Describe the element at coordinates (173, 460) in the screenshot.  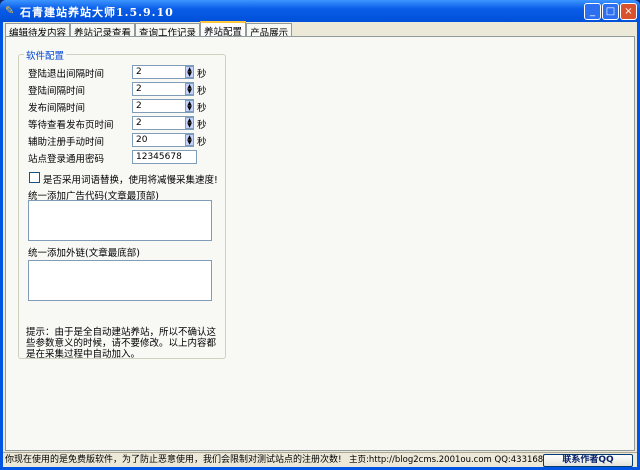
I see `status-notice: 你现在使用的是免费版软件，为了防止恶意使用，我们会限制对测试站点的注册次数!` at that location.